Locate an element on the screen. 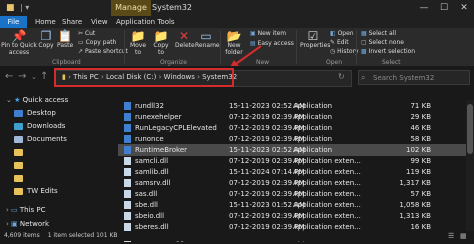 The height and width of the screenshot is (244, 474). tab-view: View is located at coordinates (99, 22).